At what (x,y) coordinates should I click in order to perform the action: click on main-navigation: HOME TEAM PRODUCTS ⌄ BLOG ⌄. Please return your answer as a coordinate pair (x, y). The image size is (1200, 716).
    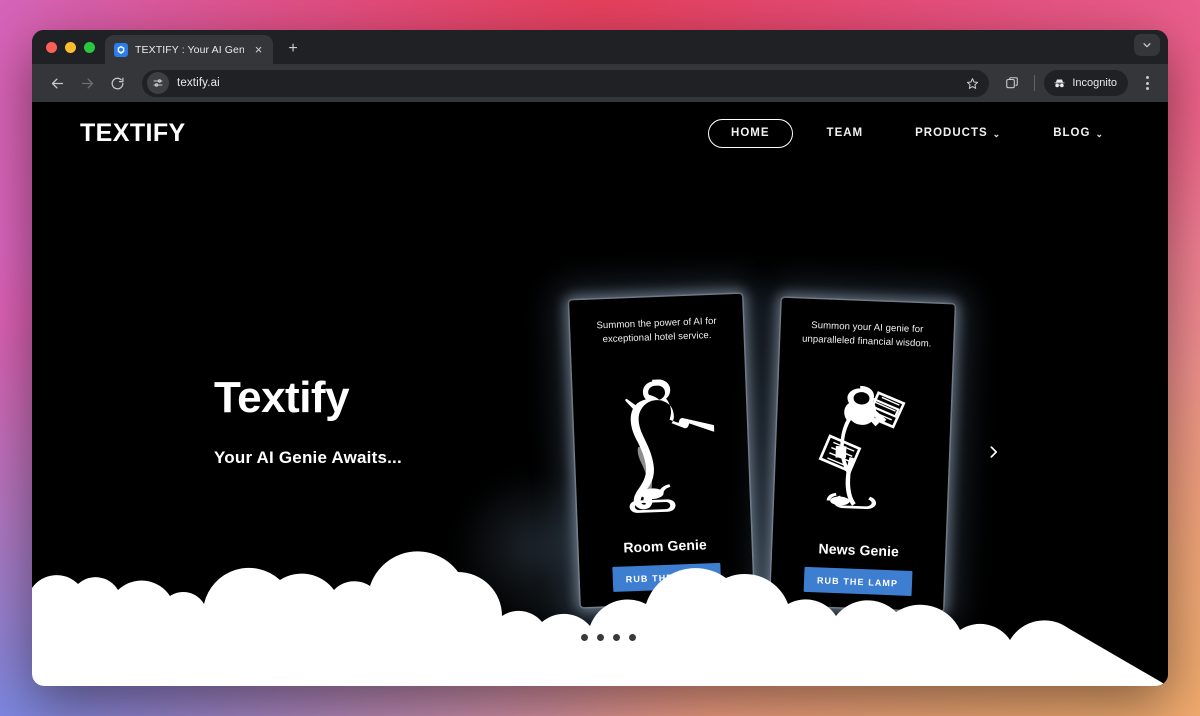
    Looking at the image, I should click on (919, 133).